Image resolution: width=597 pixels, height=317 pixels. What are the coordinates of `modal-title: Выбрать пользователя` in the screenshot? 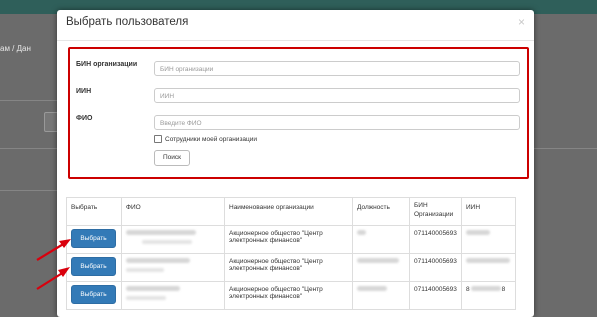 It's located at (127, 22).